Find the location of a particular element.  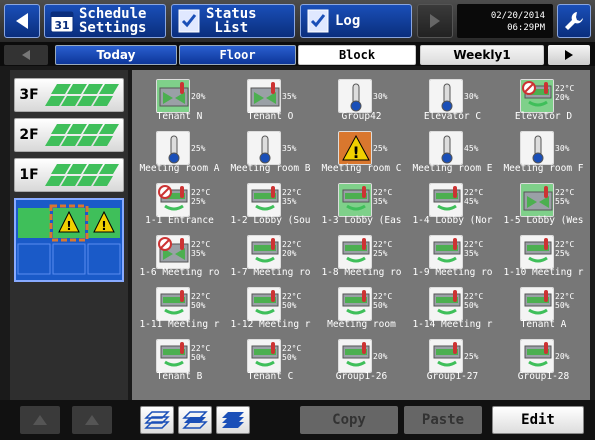

device-cell: 22°C 50% 1-14 Meeting r is located at coordinates (452, 307).